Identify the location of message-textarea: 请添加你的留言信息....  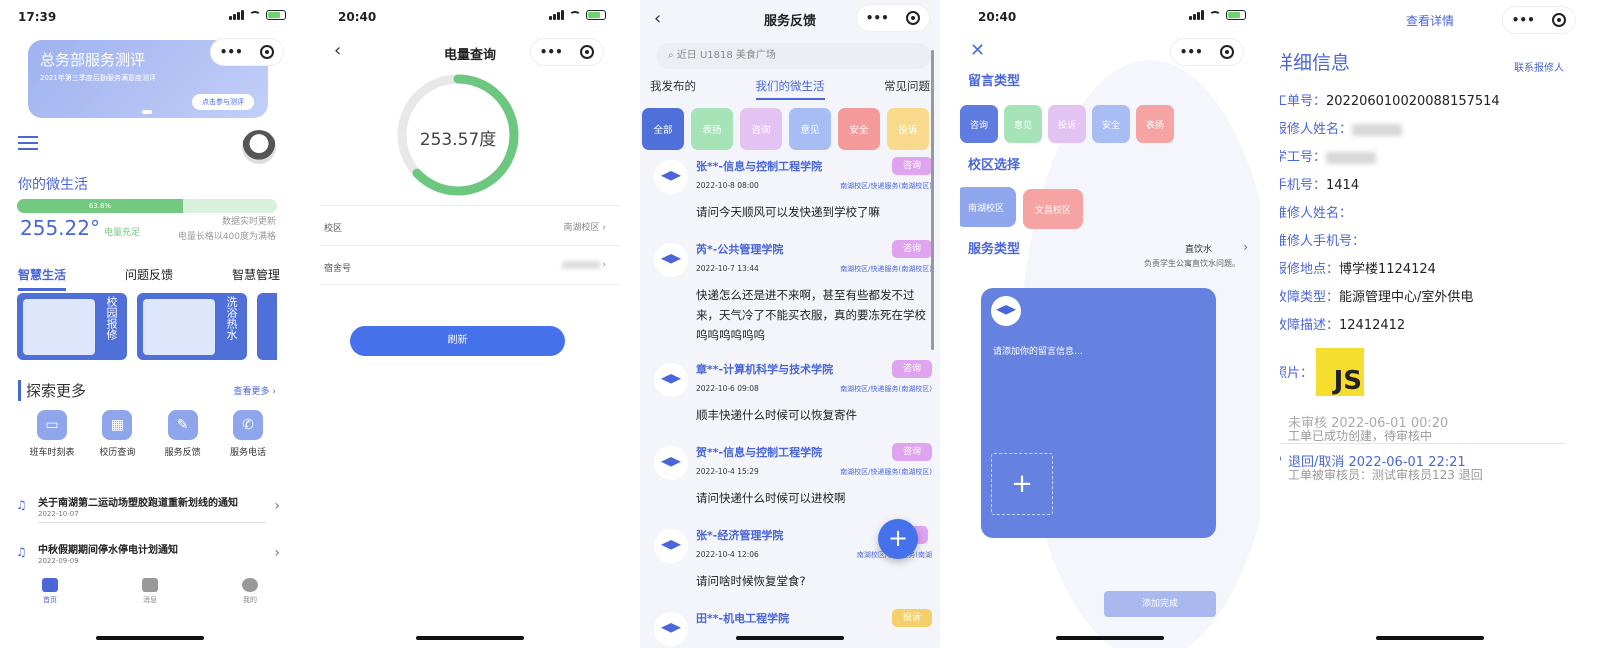
(1038, 350).